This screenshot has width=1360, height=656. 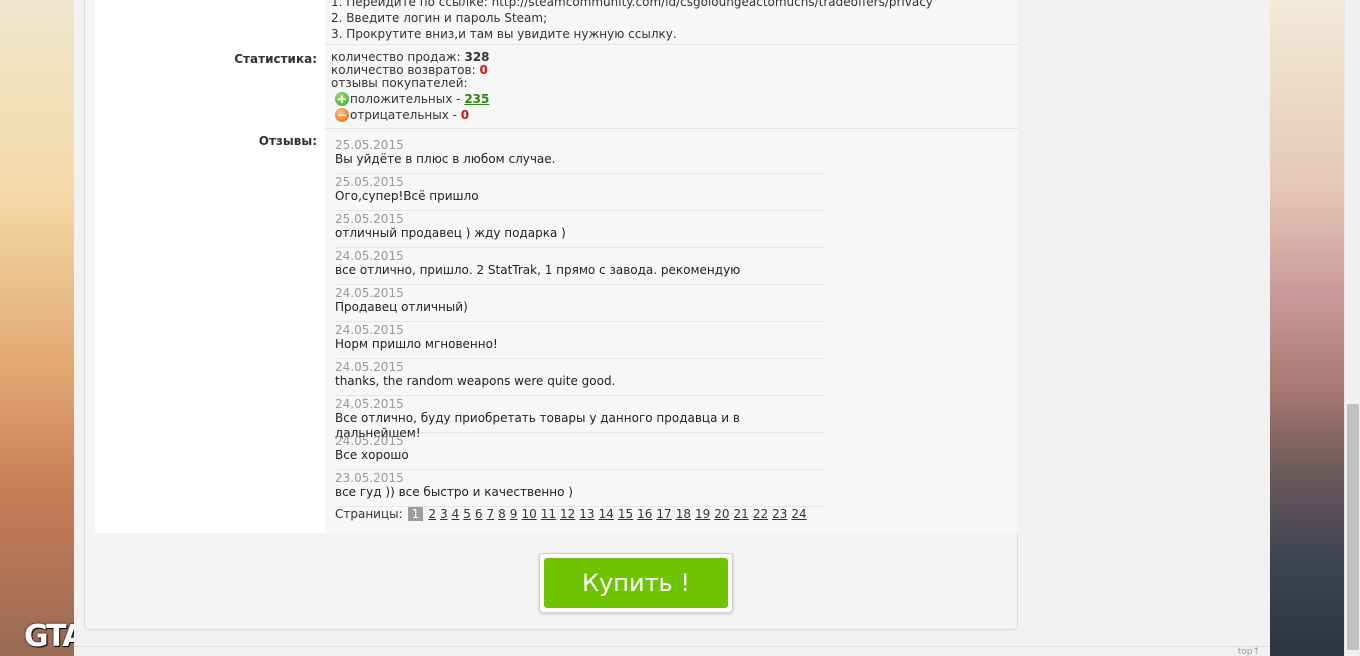 I want to click on review-text: Норм пришло мгновенно!, so click(x=416, y=344).